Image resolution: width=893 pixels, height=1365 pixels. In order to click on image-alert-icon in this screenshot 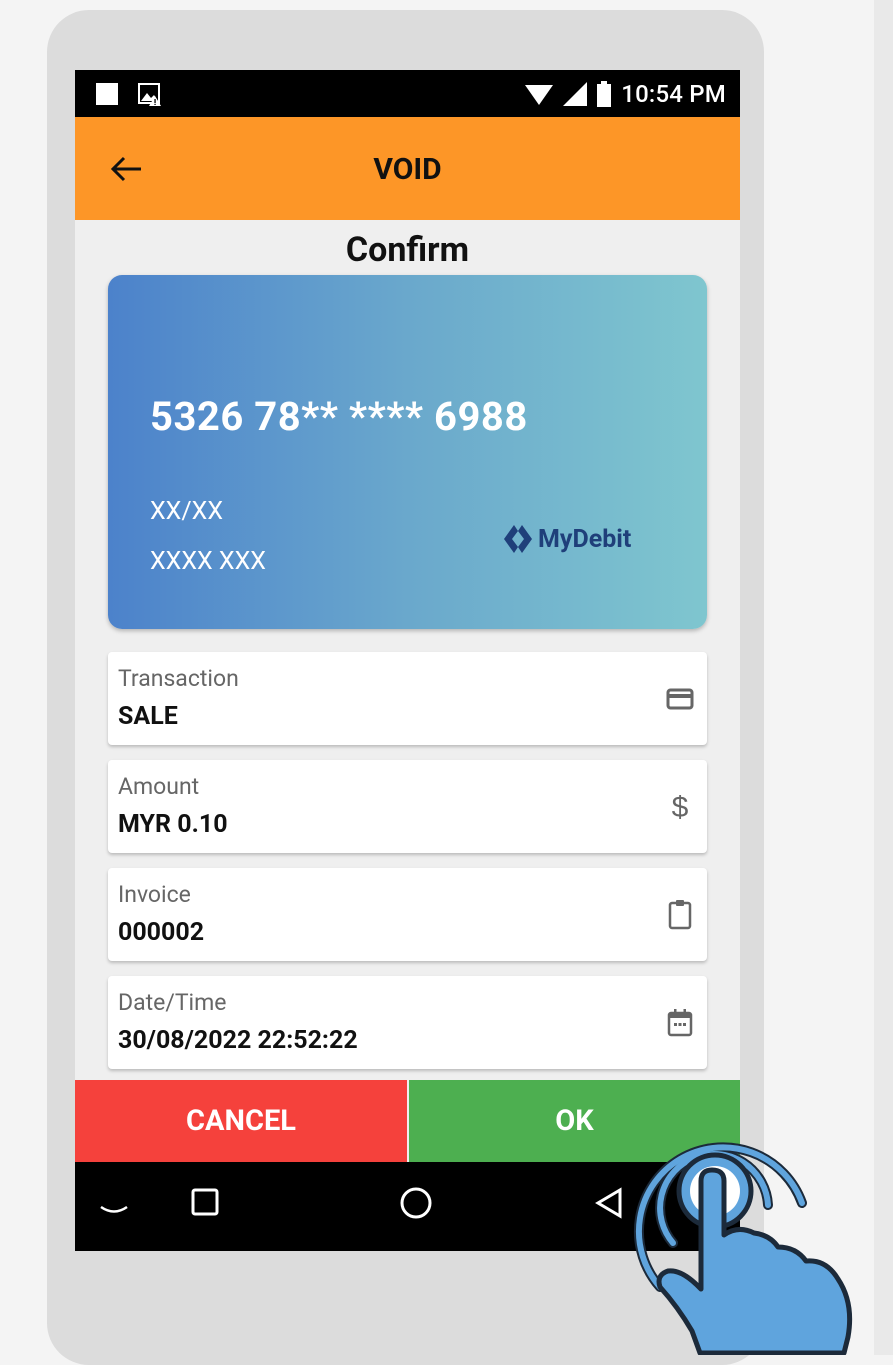, I will do `click(149, 94)`.